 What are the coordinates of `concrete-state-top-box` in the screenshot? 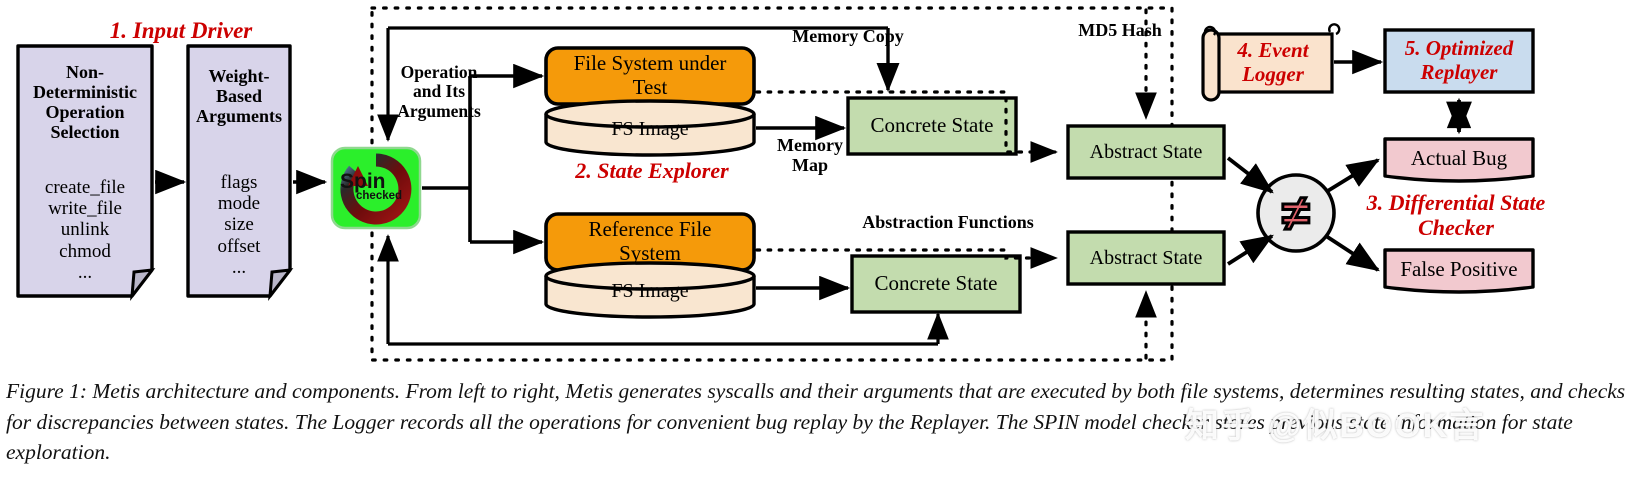 It's located at (932, 126).